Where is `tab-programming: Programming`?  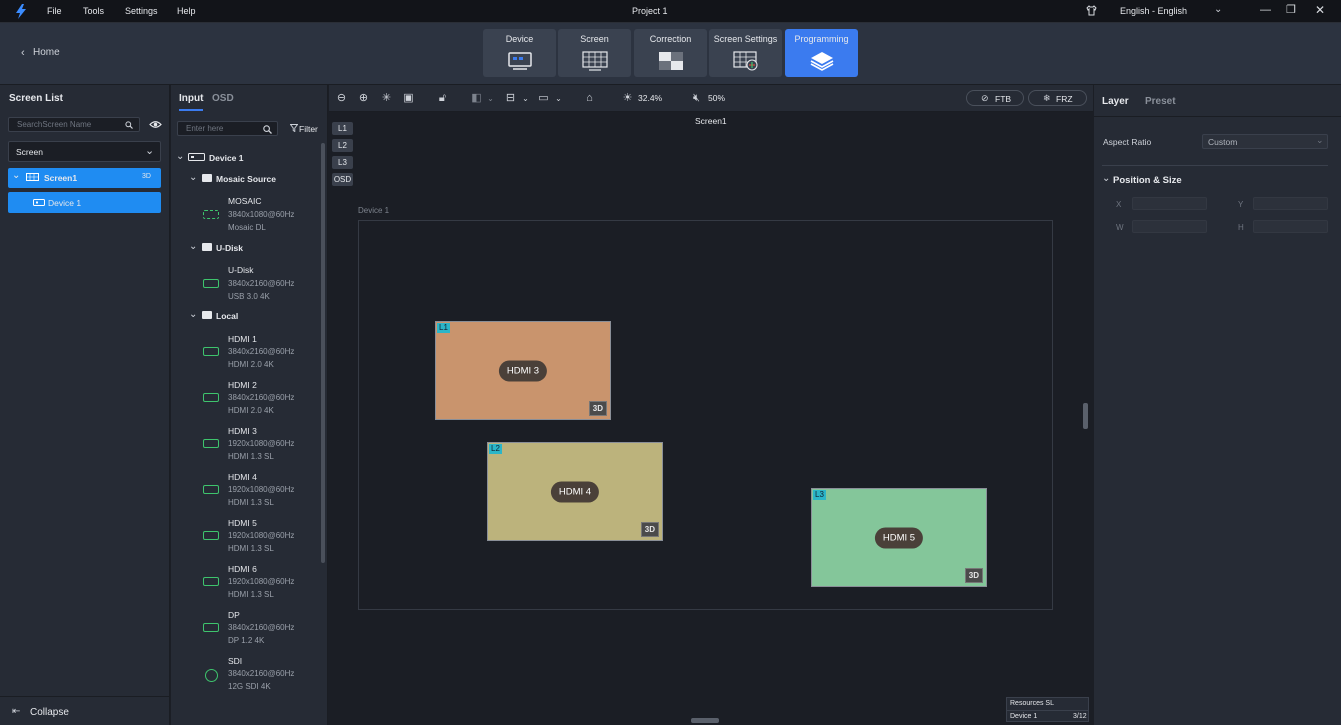 tab-programming: Programming is located at coordinates (821, 53).